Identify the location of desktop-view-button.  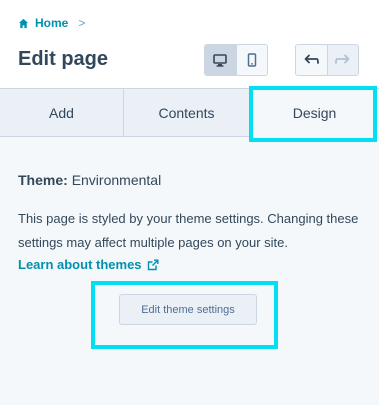
(220, 60).